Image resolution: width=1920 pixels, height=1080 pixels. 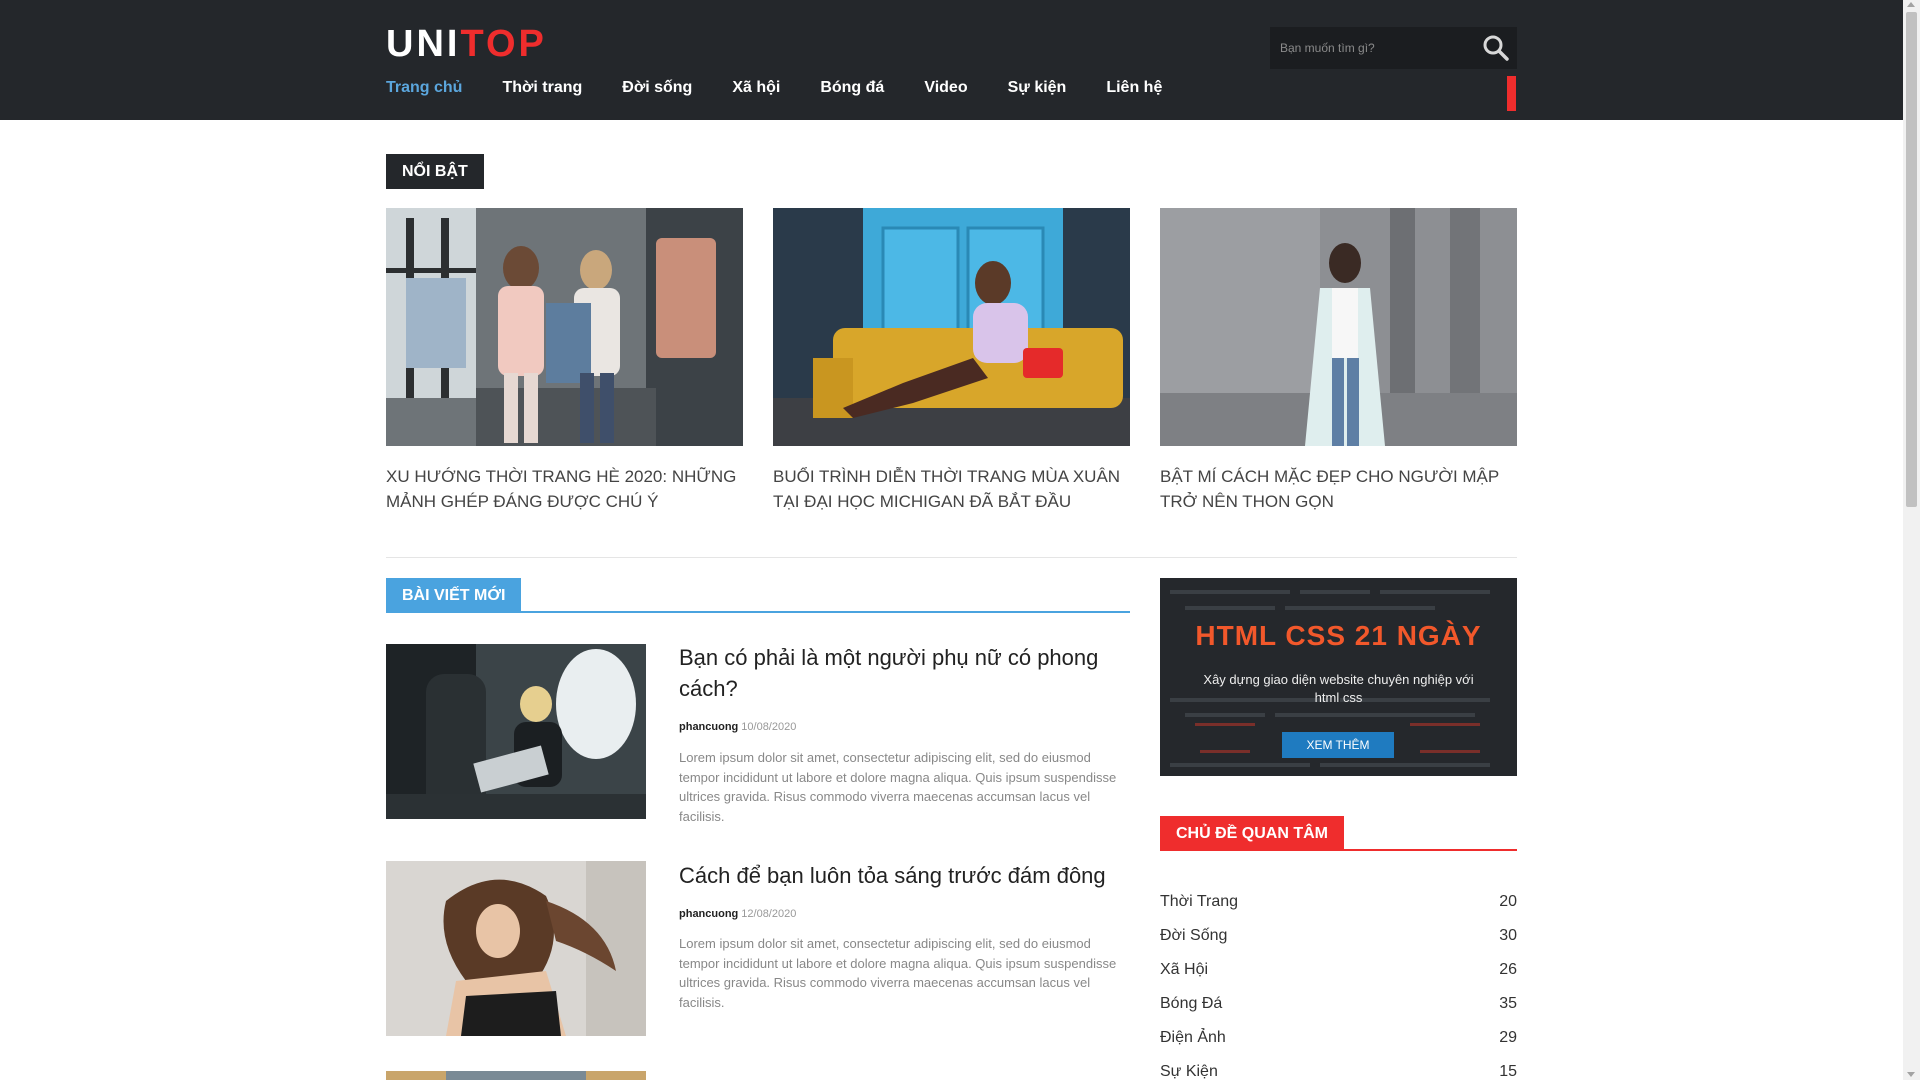 I want to click on nav-football: Bóng đá, so click(x=852, y=88).